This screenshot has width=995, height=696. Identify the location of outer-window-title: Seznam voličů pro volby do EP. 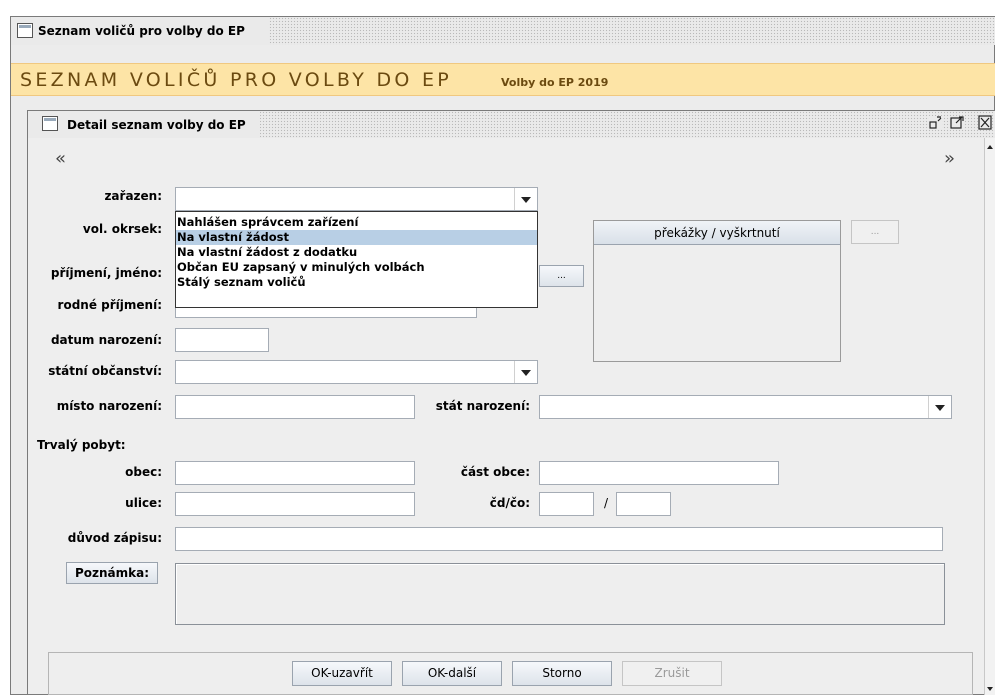
(141, 31).